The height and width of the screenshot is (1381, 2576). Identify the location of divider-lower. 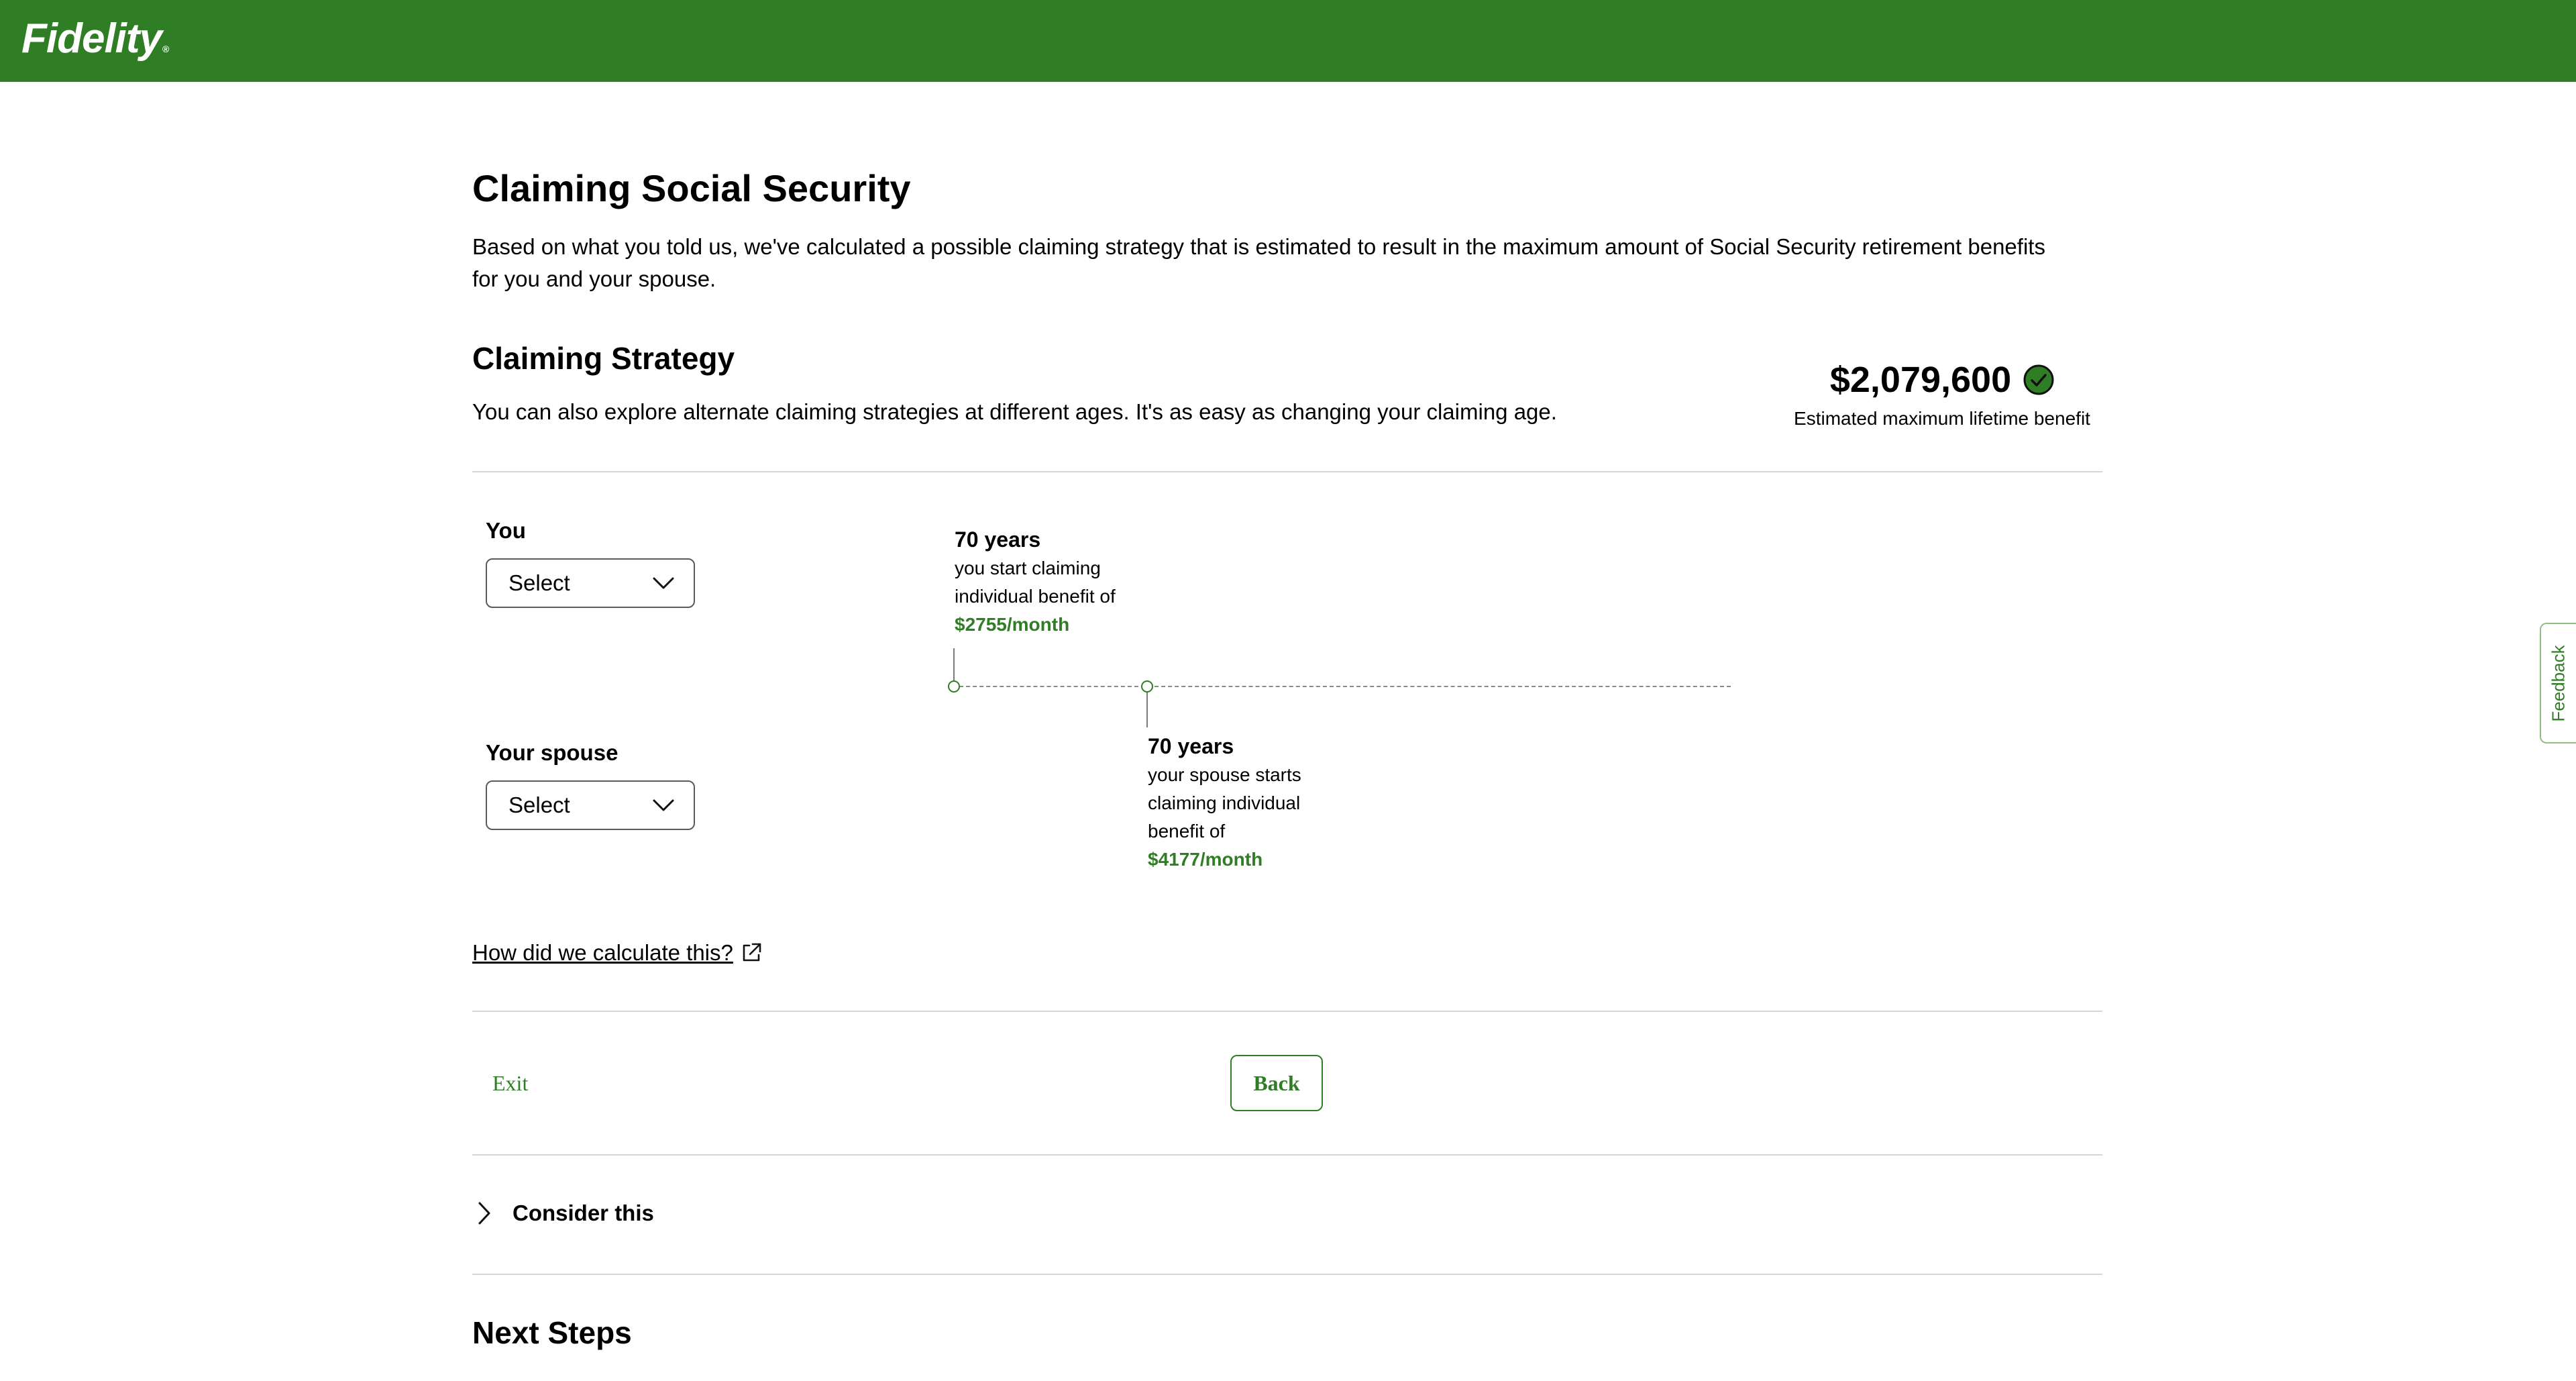
(1287, 1155).